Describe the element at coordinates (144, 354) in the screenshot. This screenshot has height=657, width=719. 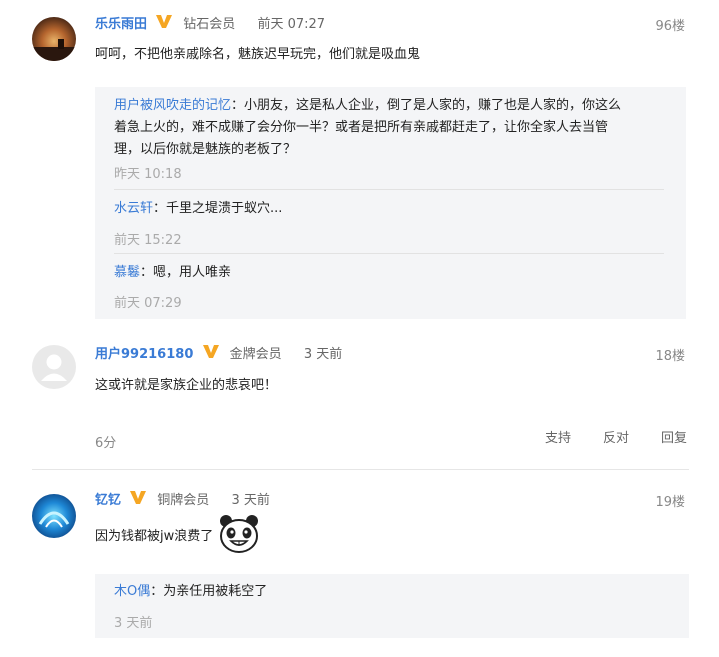
I see `username: 用户99216180` at that location.